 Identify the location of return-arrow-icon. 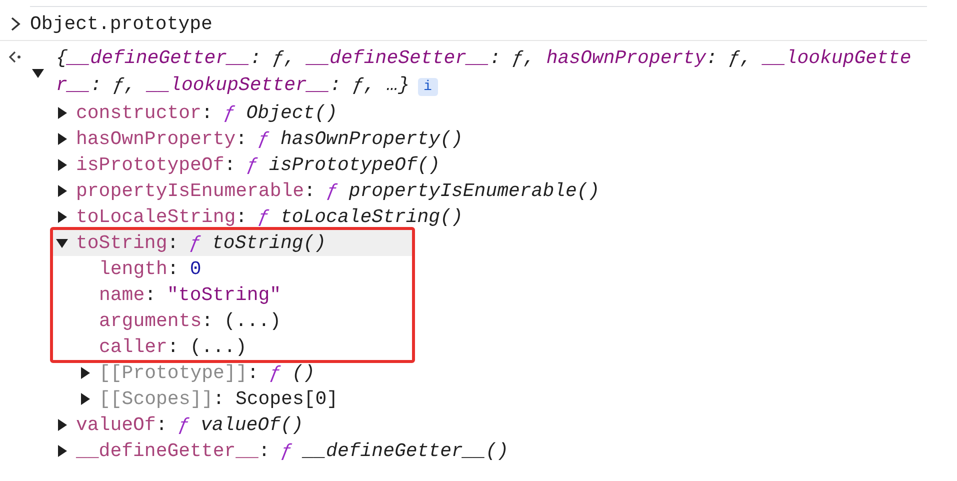
(15, 57).